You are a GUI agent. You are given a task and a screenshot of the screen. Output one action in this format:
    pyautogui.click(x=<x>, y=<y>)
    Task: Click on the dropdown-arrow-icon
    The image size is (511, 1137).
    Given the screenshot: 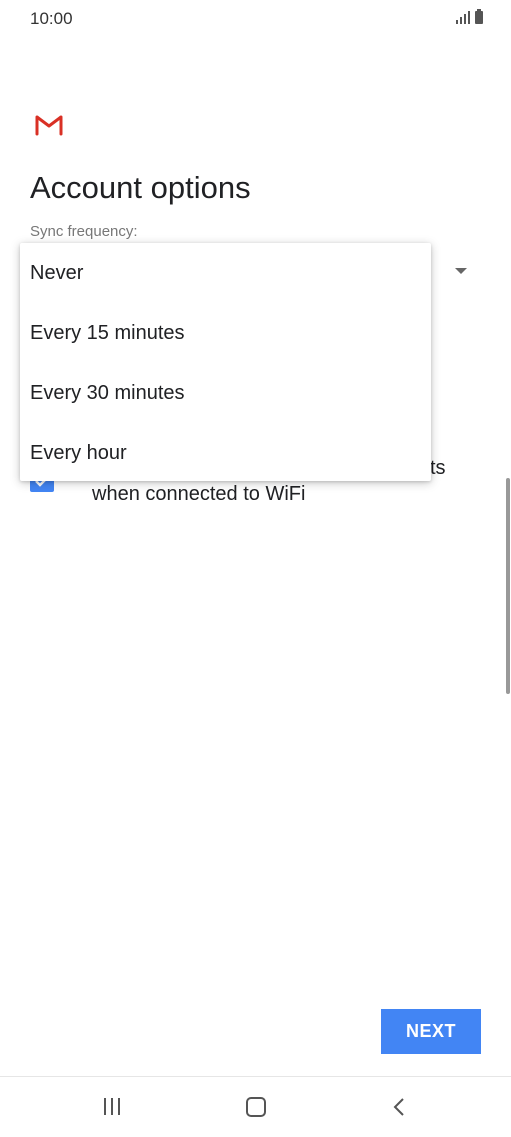 What is the action you would take?
    pyautogui.click(x=461, y=271)
    